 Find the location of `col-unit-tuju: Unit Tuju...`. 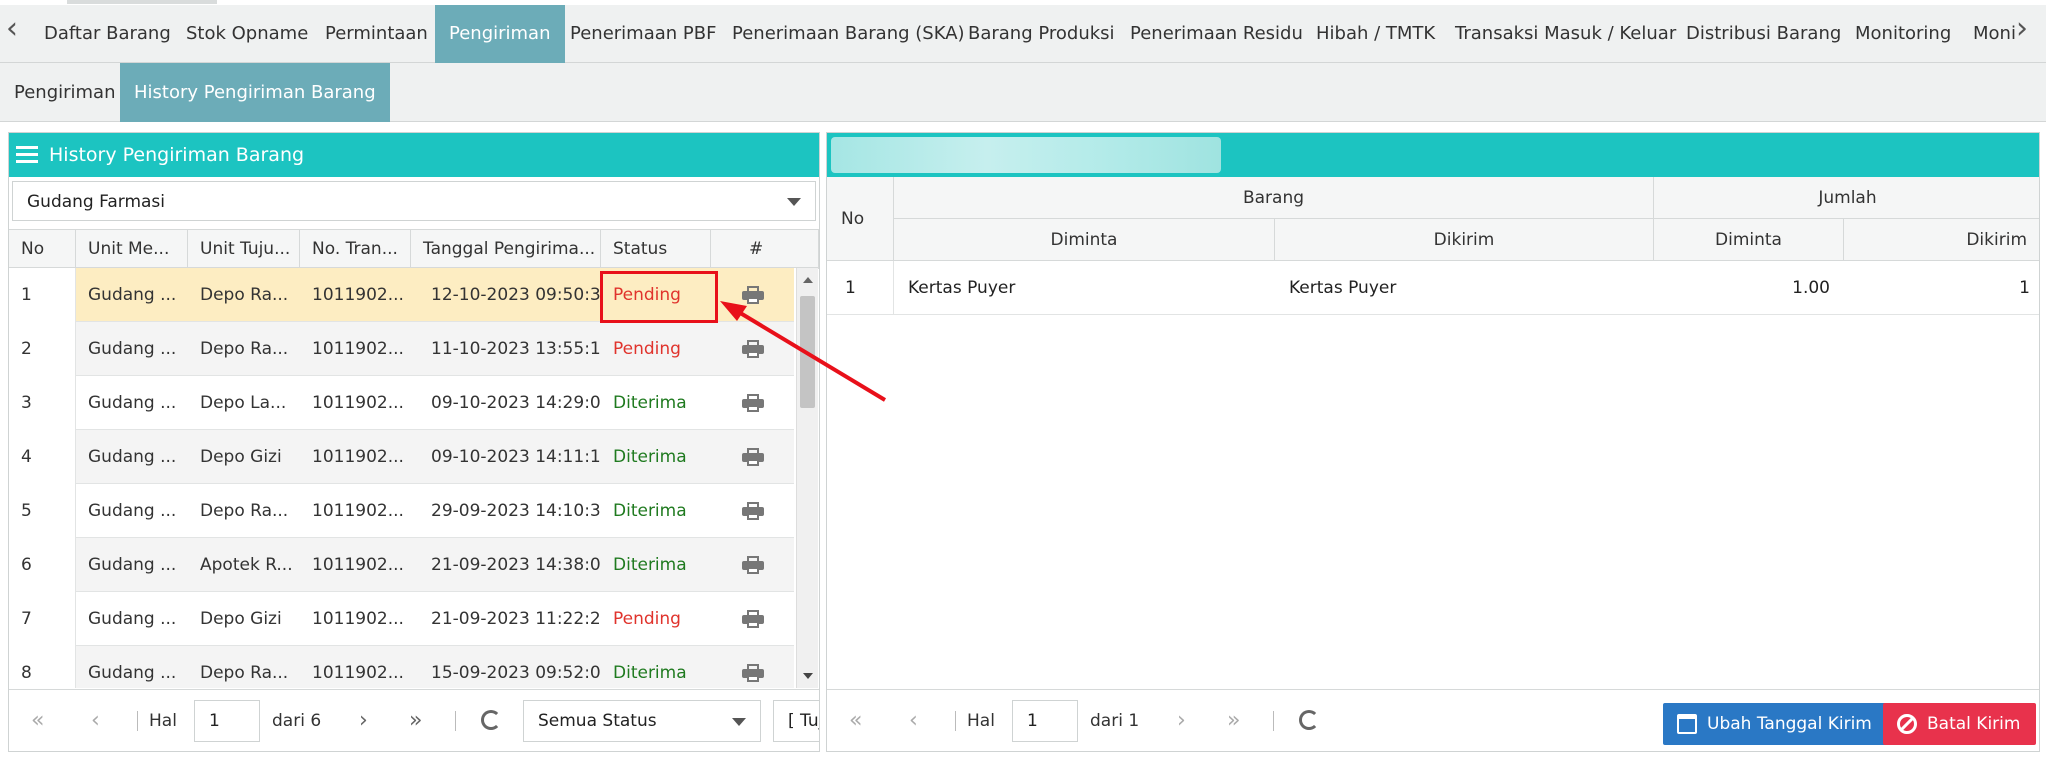

col-unit-tuju: Unit Tuju... is located at coordinates (244, 249).